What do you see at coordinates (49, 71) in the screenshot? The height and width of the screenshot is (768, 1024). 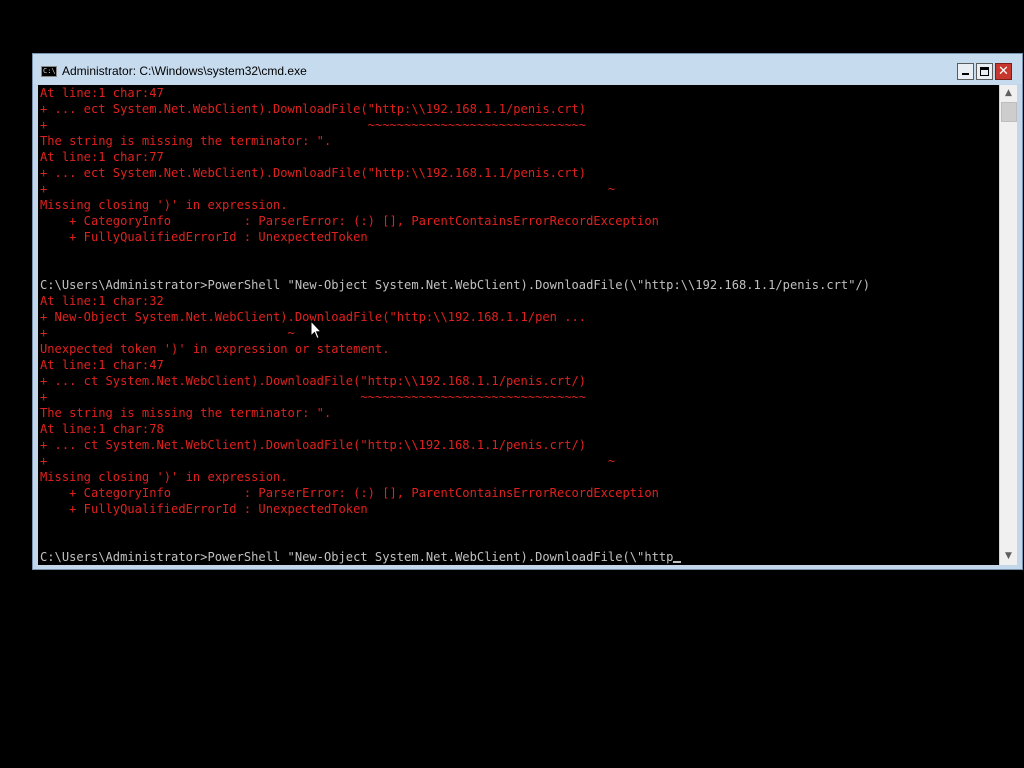 I see `console-icon: C:\` at bounding box center [49, 71].